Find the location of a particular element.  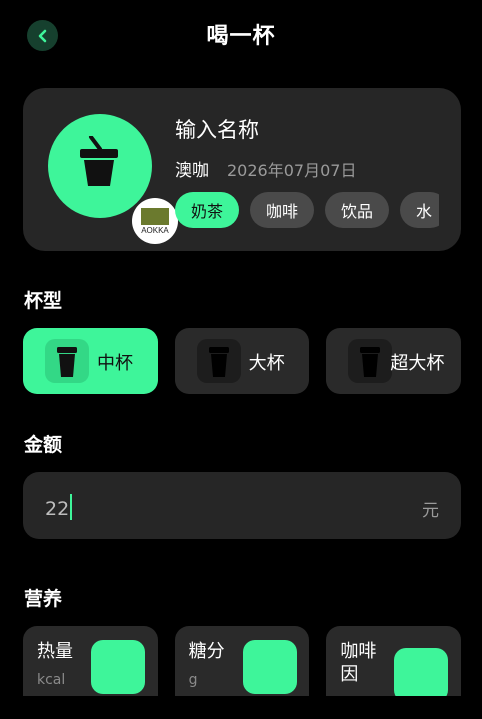

header: 喝一杯 is located at coordinates (241, 35).